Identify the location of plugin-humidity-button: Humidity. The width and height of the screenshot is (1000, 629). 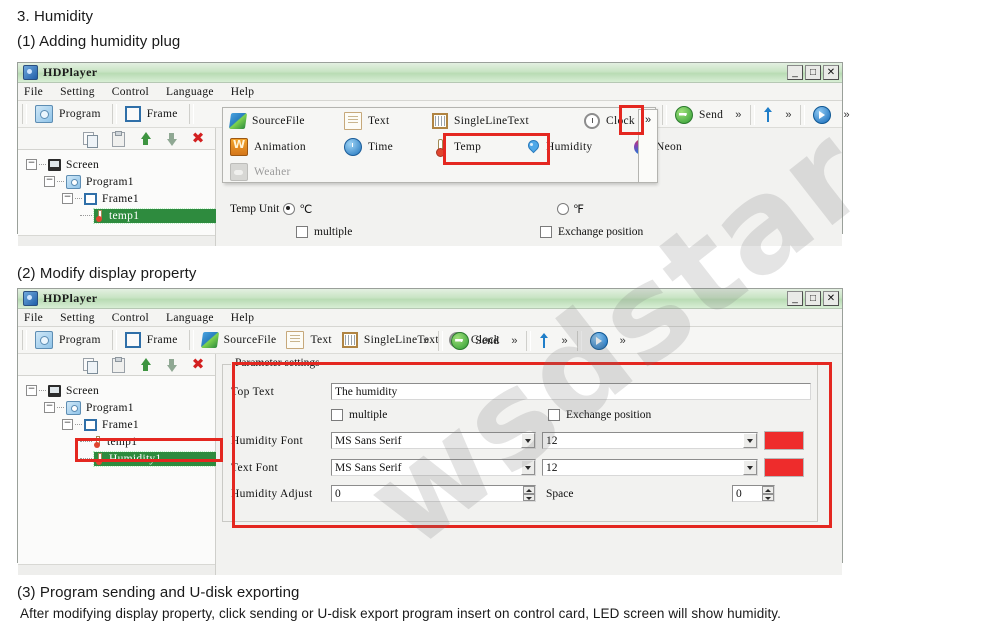
(577, 147).